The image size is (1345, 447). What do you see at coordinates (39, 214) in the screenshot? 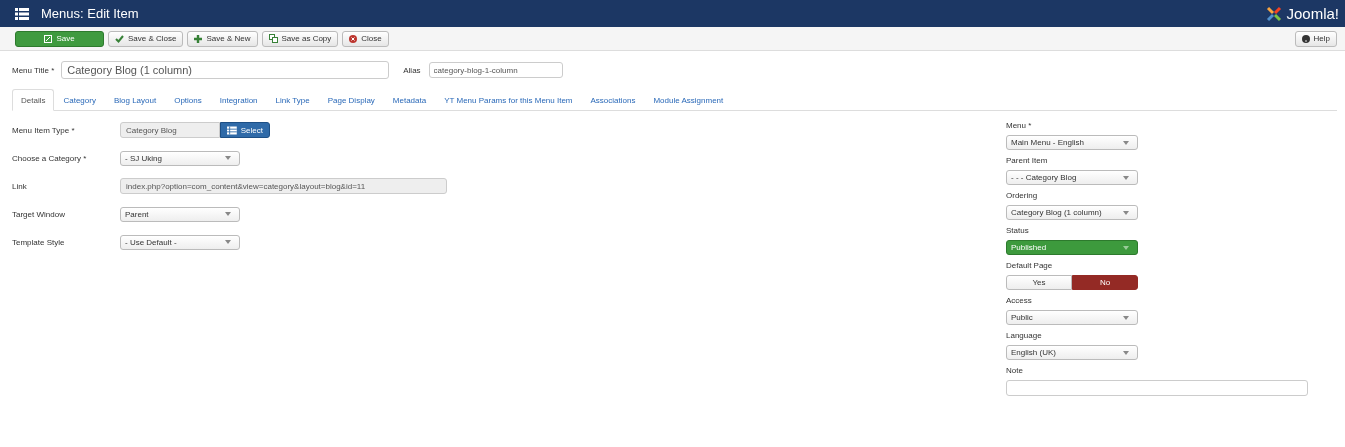
I see `field-label: Target Window` at bounding box center [39, 214].